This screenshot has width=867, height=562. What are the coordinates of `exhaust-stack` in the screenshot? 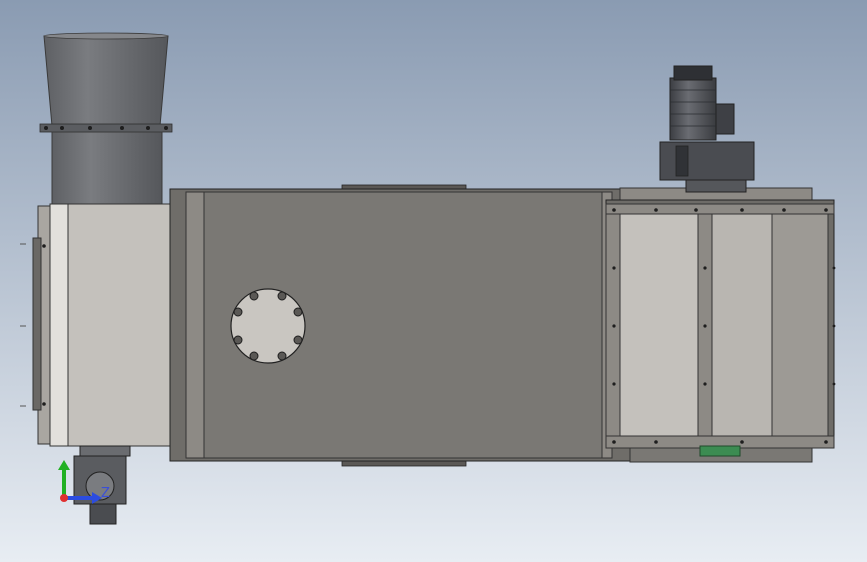 It's located at (106, 118).